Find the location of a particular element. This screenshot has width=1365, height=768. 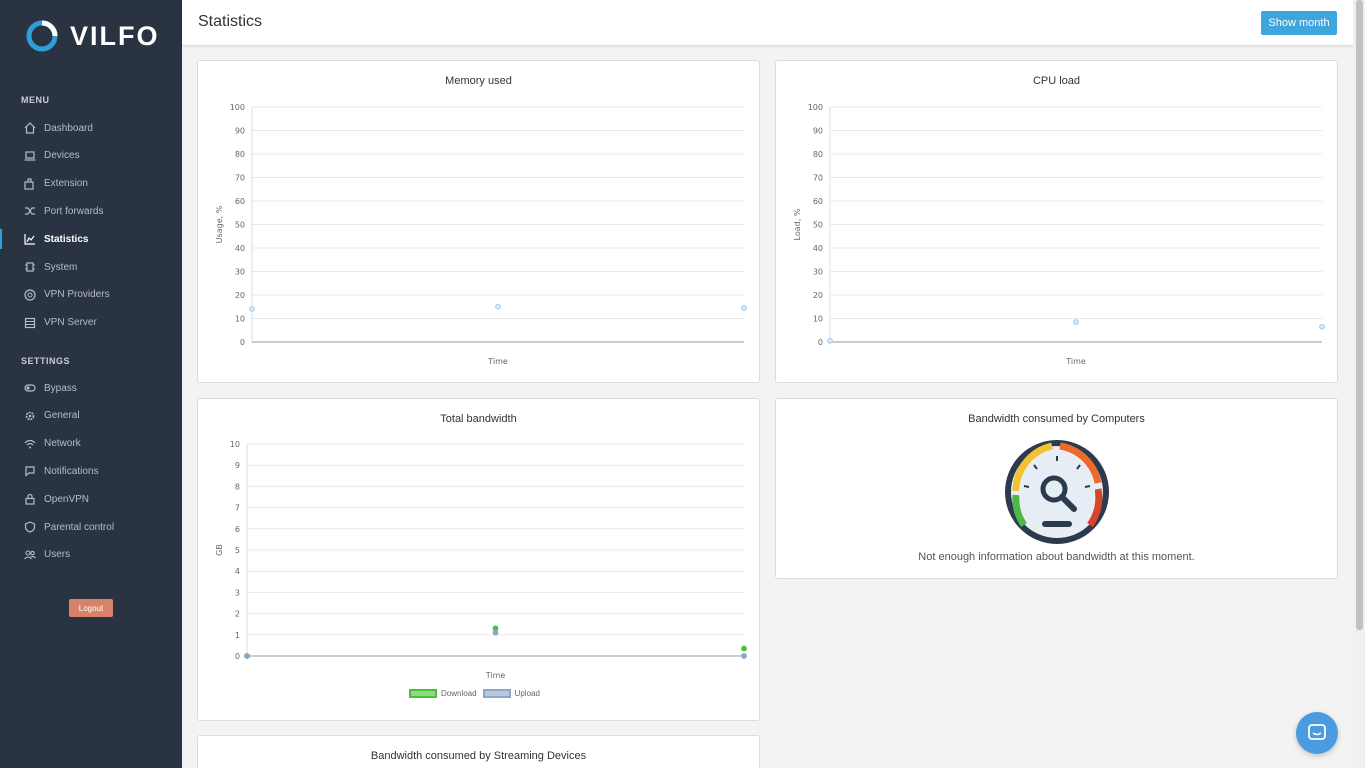

y-tick-label: 3 is located at coordinates (237, 592).